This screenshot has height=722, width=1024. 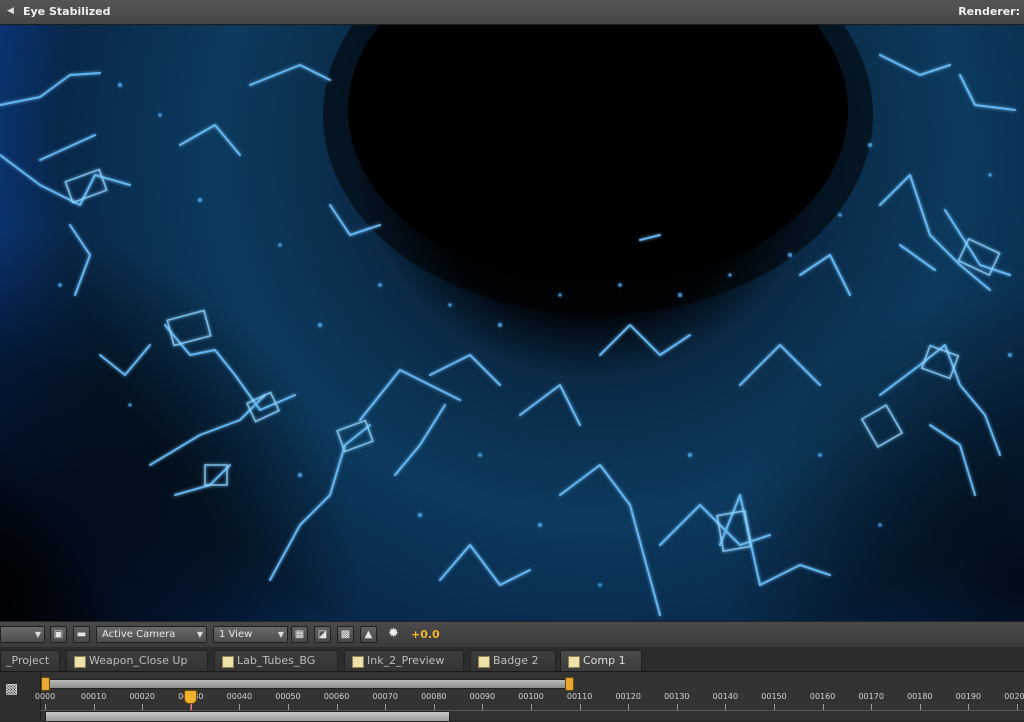 I want to click on ruler-tick-label: 00070, so click(x=385, y=696).